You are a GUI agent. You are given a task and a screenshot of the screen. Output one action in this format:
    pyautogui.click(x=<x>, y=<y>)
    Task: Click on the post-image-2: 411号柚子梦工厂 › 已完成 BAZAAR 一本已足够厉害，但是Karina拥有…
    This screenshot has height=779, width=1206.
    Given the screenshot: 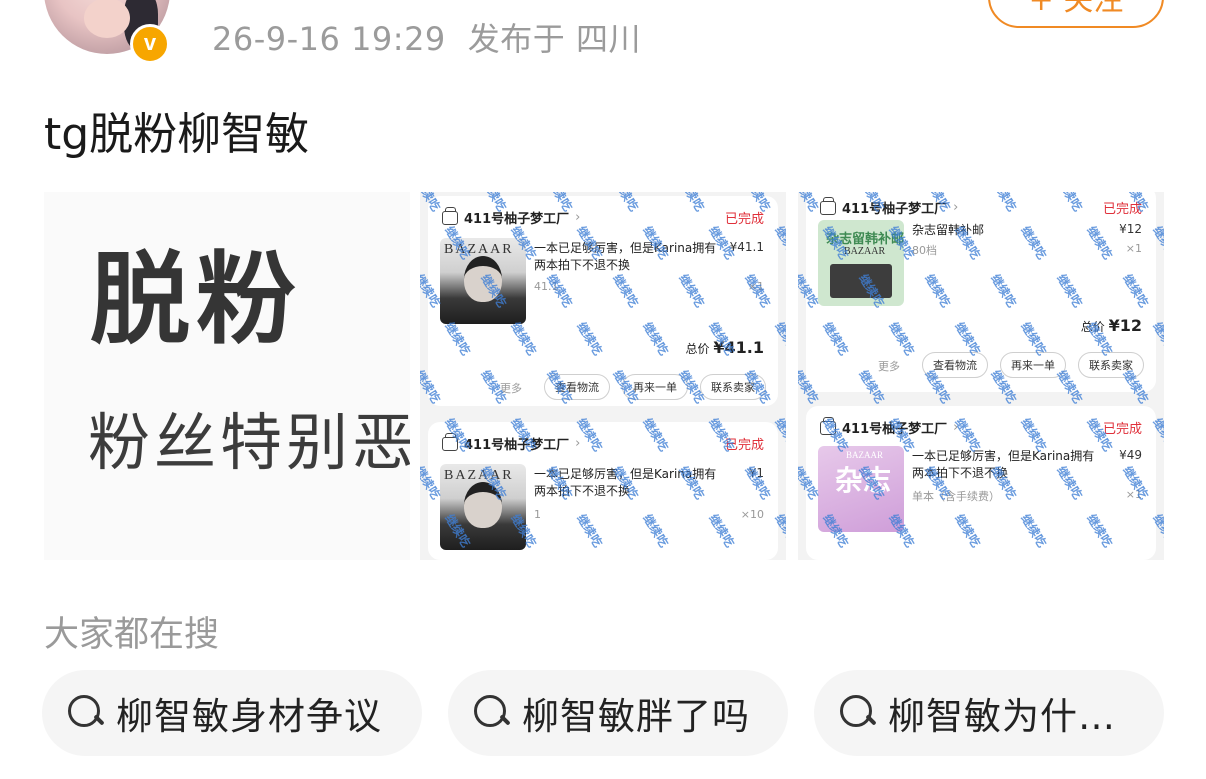 What is the action you would take?
    pyautogui.click(x=603, y=376)
    